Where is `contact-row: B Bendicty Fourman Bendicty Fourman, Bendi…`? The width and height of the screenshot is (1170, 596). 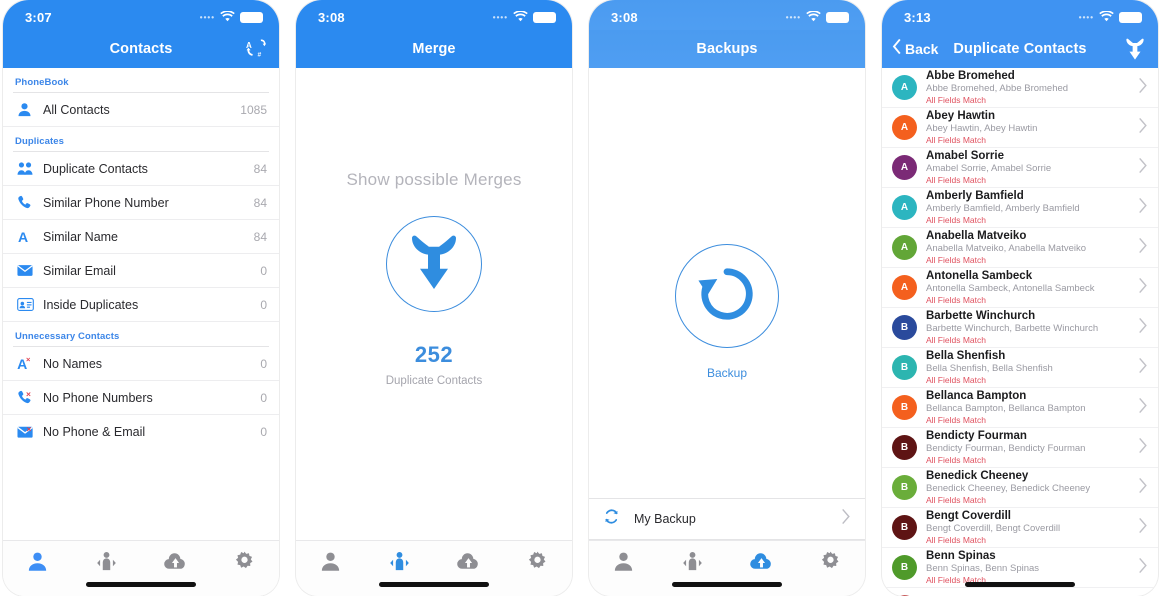
contact-row: B Bendicty Fourman Bendicty Fourman, Bendi… is located at coordinates (1020, 448).